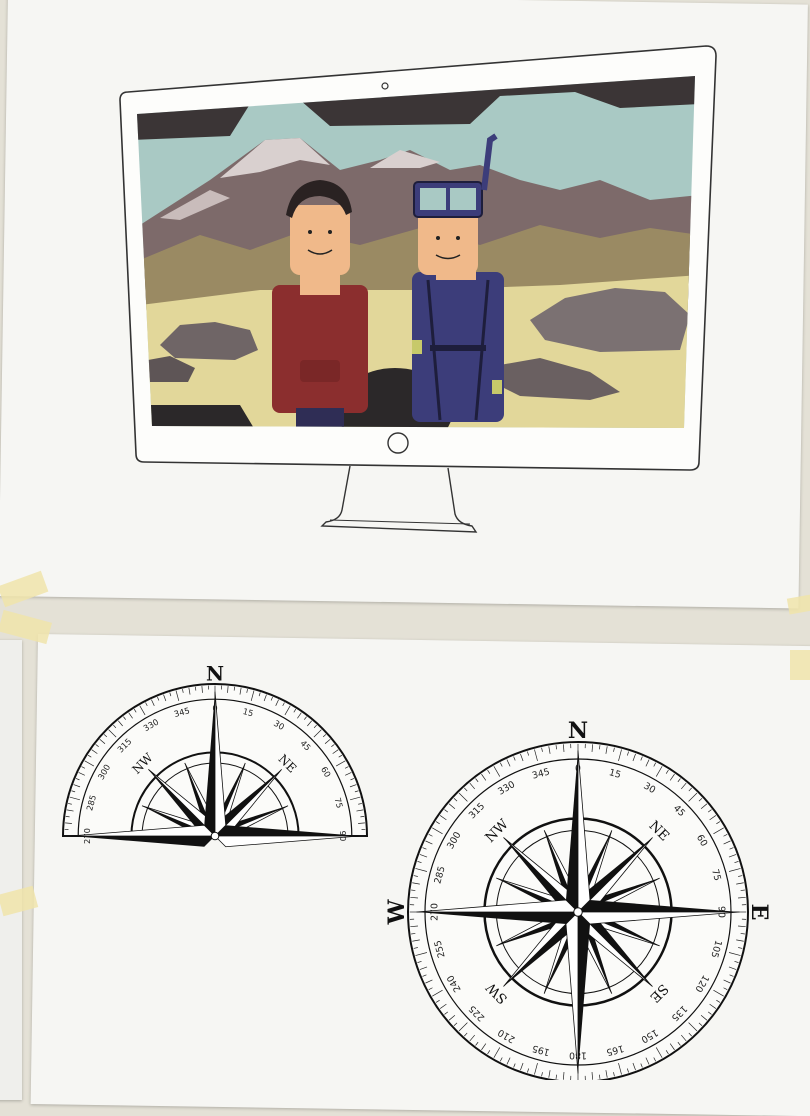  What do you see at coordinates (759, 912) in the screenshot?
I see `cardinal-label: E` at bounding box center [759, 912].